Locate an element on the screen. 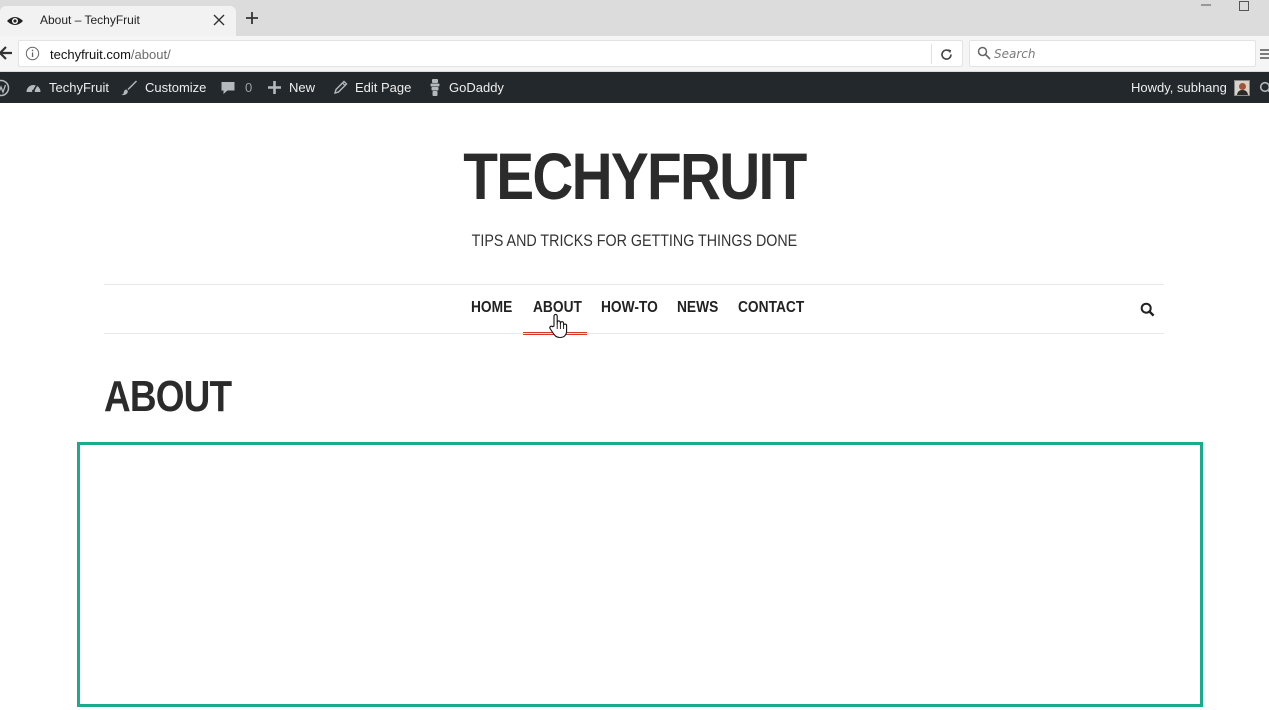 The height and width of the screenshot is (710, 1269). admin-bar-customize: Customize is located at coordinates (163, 87).